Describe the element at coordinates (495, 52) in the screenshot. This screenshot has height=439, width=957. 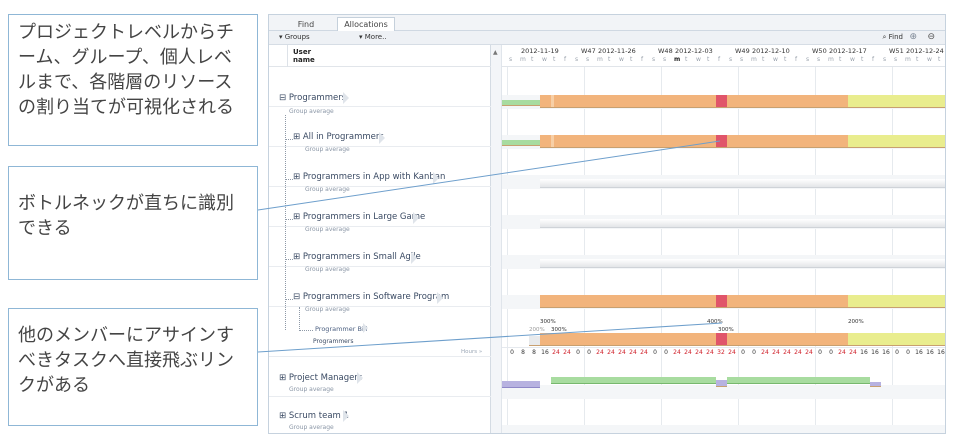
I see `scroll-up-icon: ▲` at that location.